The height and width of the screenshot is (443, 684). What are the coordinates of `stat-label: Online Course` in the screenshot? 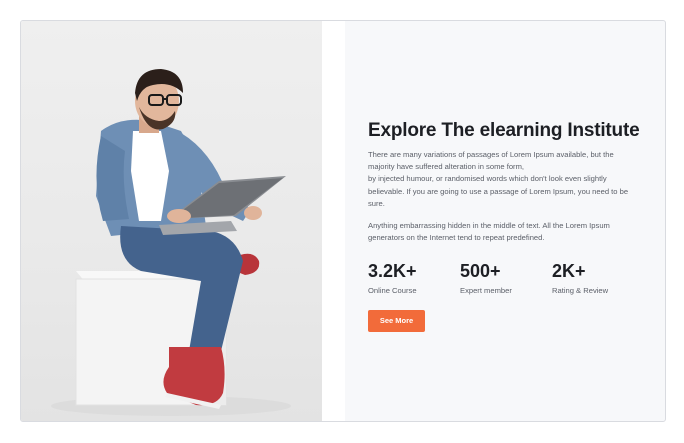 It's located at (392, 291).